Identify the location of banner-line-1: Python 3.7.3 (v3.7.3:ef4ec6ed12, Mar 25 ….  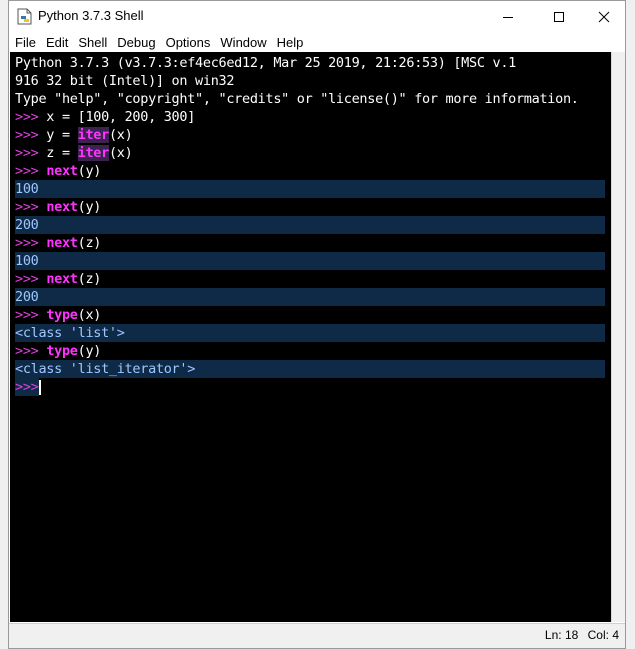
(265, 63).